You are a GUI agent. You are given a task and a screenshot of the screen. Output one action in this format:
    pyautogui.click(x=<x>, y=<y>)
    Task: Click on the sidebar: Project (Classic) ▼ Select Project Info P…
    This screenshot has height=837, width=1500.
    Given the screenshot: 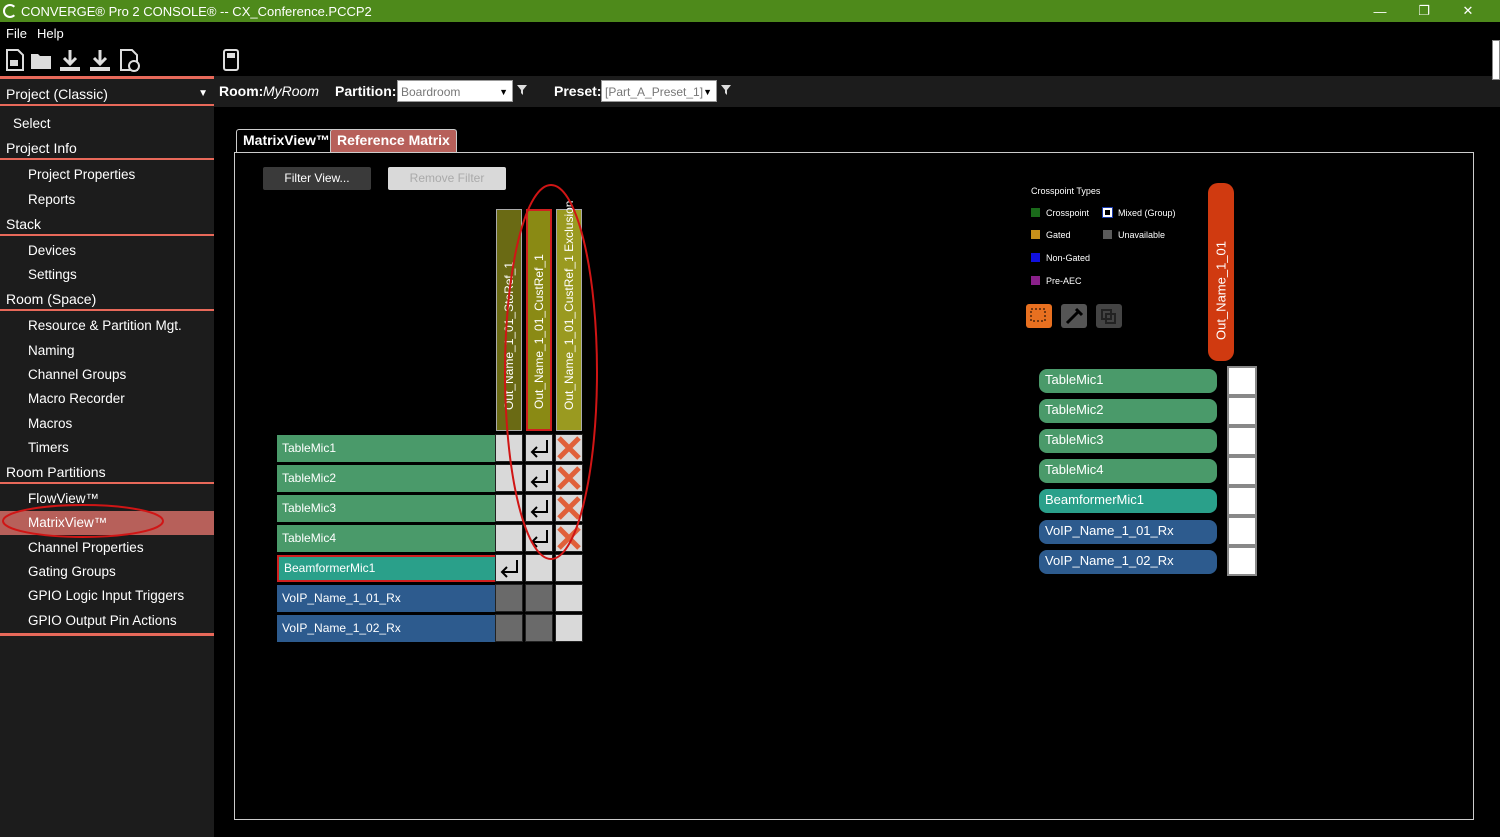 What is the action you would take?
    pyautogui.click(x=107, y=456)
    